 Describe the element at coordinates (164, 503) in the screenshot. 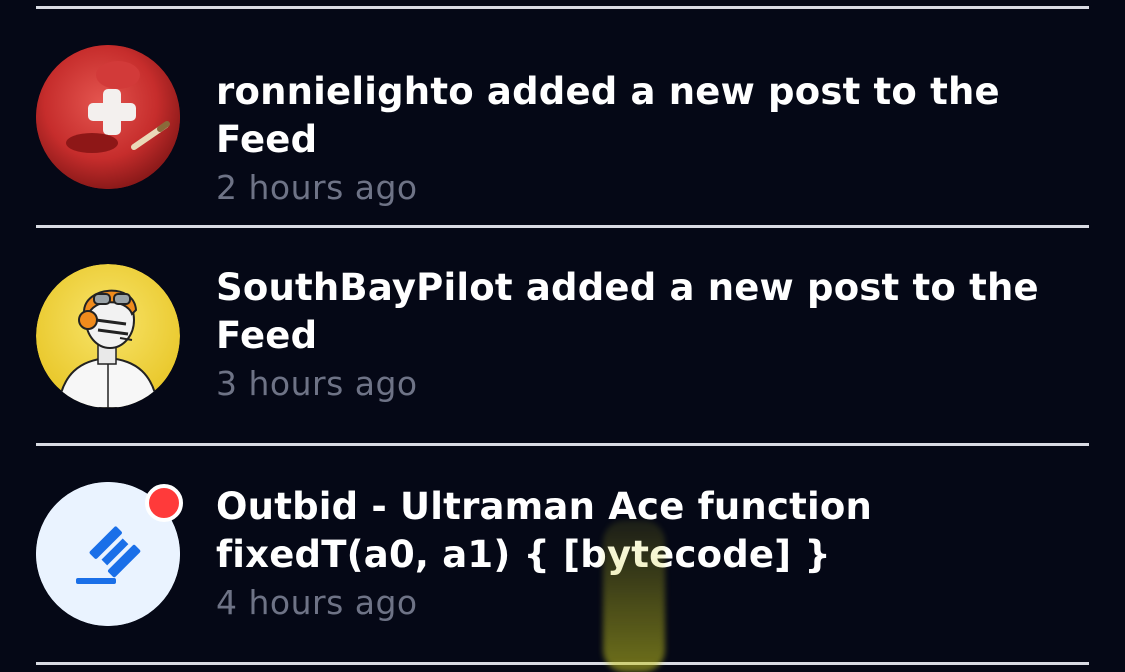

I see `unread-indicator` at that location.